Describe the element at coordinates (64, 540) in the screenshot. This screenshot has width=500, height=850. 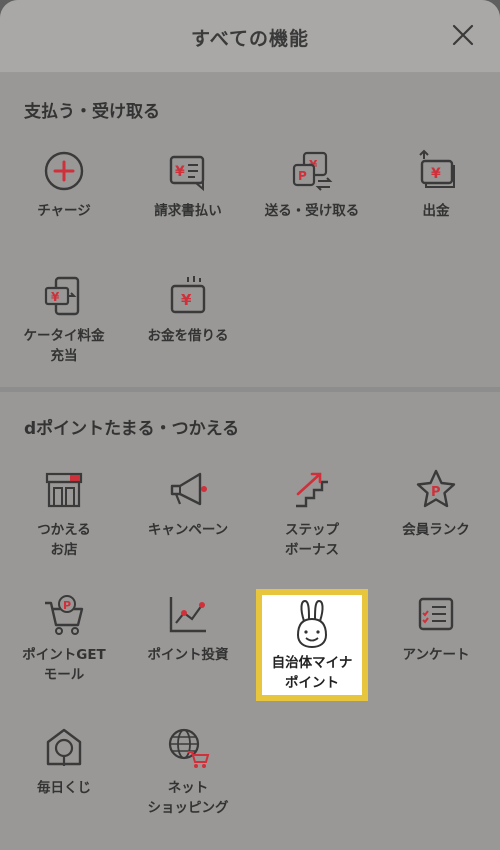
I see `feature-label: つかえる お店` at that location.